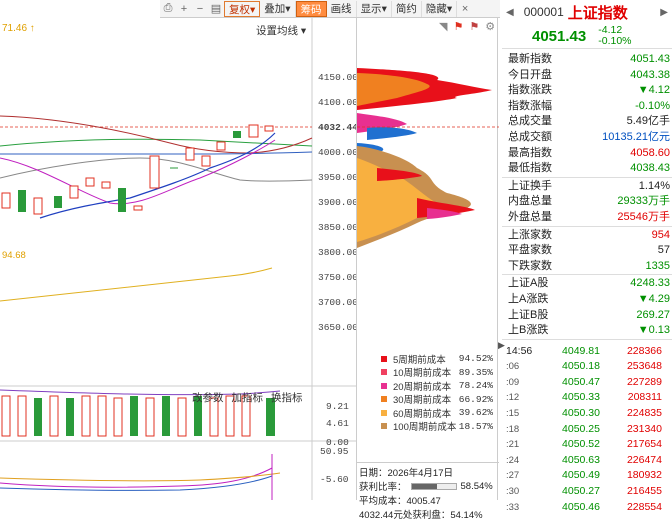 The width and height of the screenshot is (672, 521). I want to click on tick-row: :21 4050.52 217654, so click(587, 445).